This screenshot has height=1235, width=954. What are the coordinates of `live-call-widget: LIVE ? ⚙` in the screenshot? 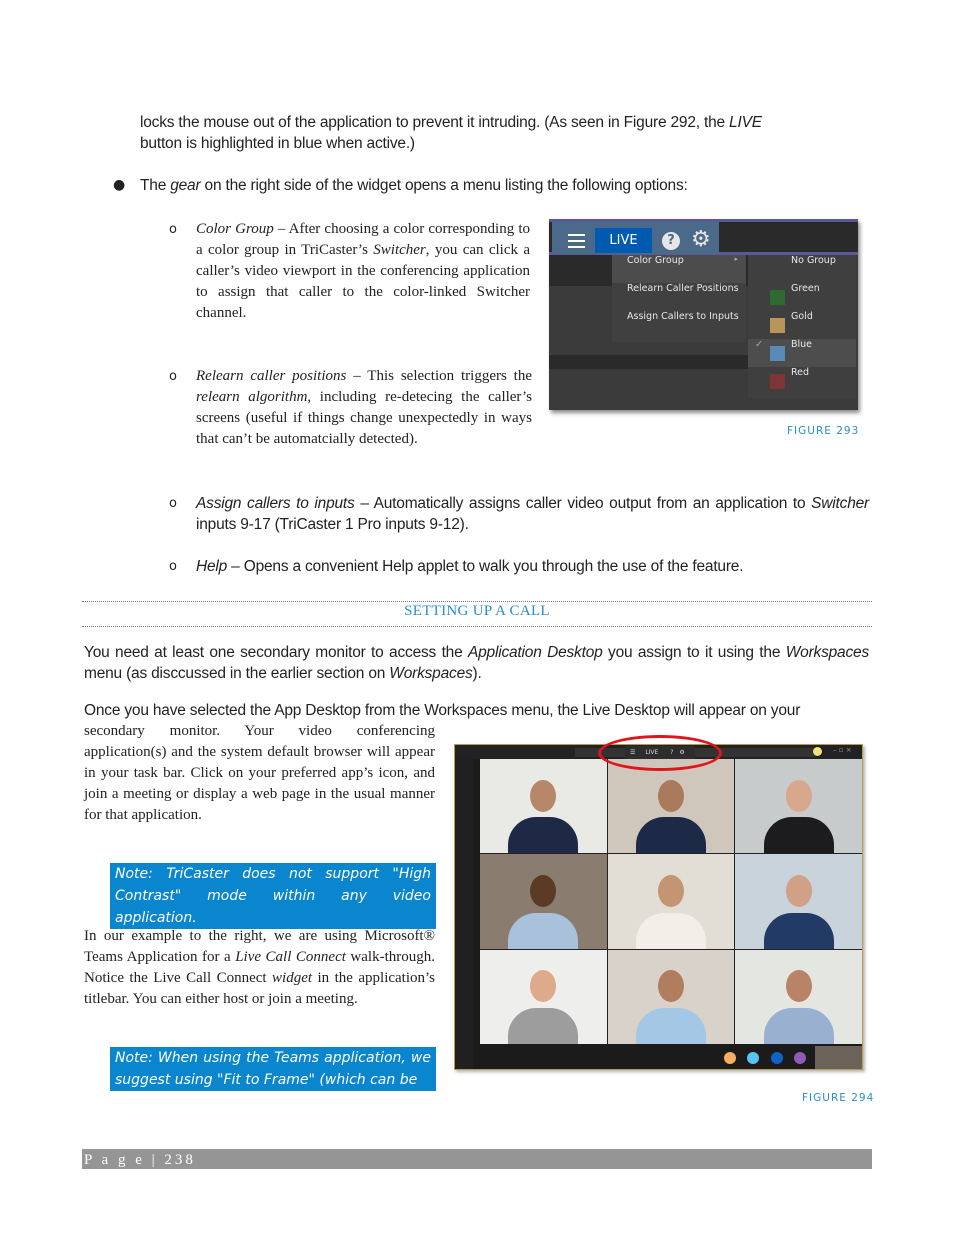 It's located at (635, 238).